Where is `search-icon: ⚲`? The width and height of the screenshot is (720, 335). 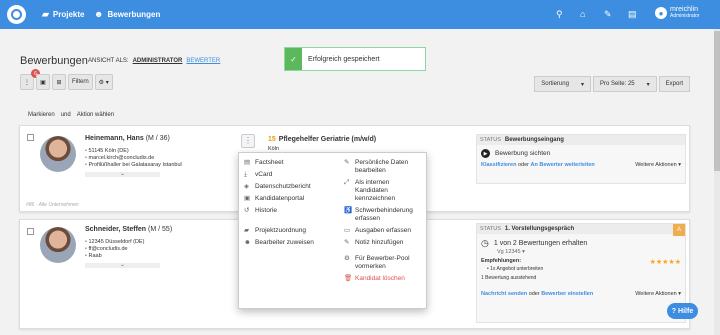
search-icon: ⚲ is located at coordinates (559, 14).